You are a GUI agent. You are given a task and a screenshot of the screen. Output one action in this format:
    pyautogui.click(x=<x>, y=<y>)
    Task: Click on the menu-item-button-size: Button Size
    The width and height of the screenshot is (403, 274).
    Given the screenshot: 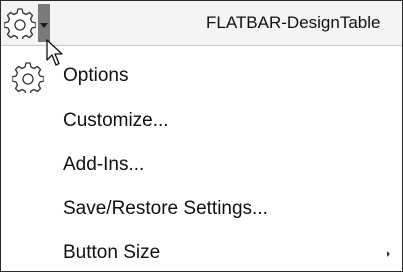 What is the action you would take?
    pyautogui.click(x=201, y=254)
    